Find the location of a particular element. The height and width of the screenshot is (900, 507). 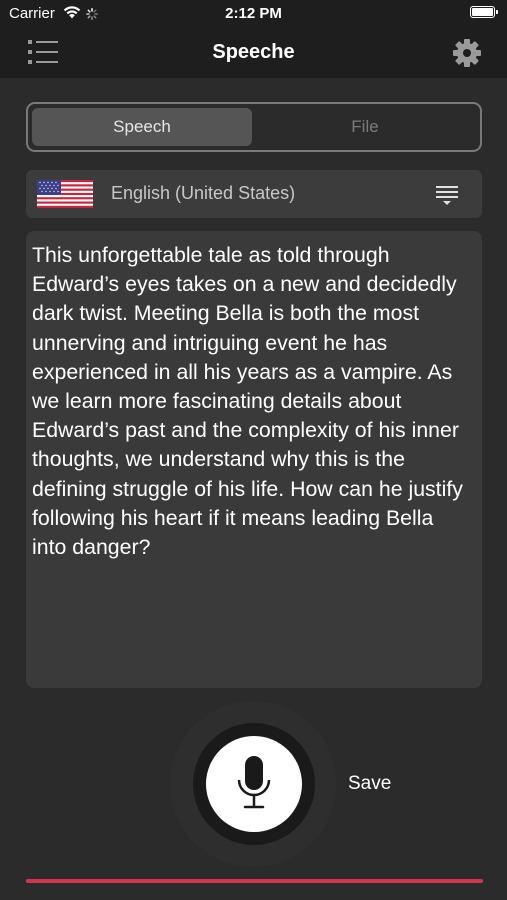

battery-icon is located at coordinates (484, 12).